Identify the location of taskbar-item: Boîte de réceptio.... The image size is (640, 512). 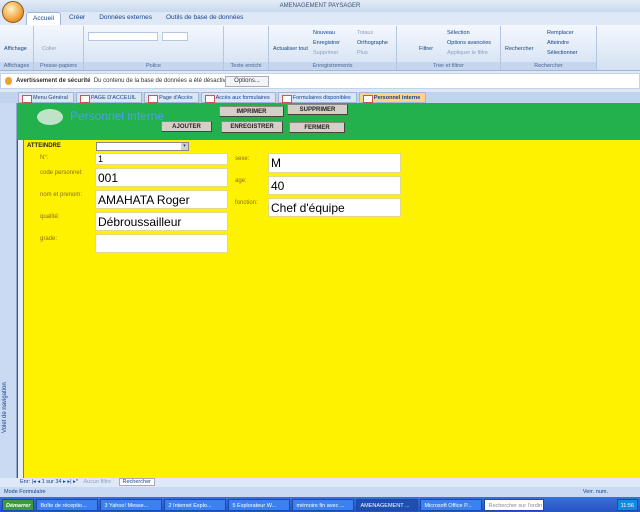
(67, 504).